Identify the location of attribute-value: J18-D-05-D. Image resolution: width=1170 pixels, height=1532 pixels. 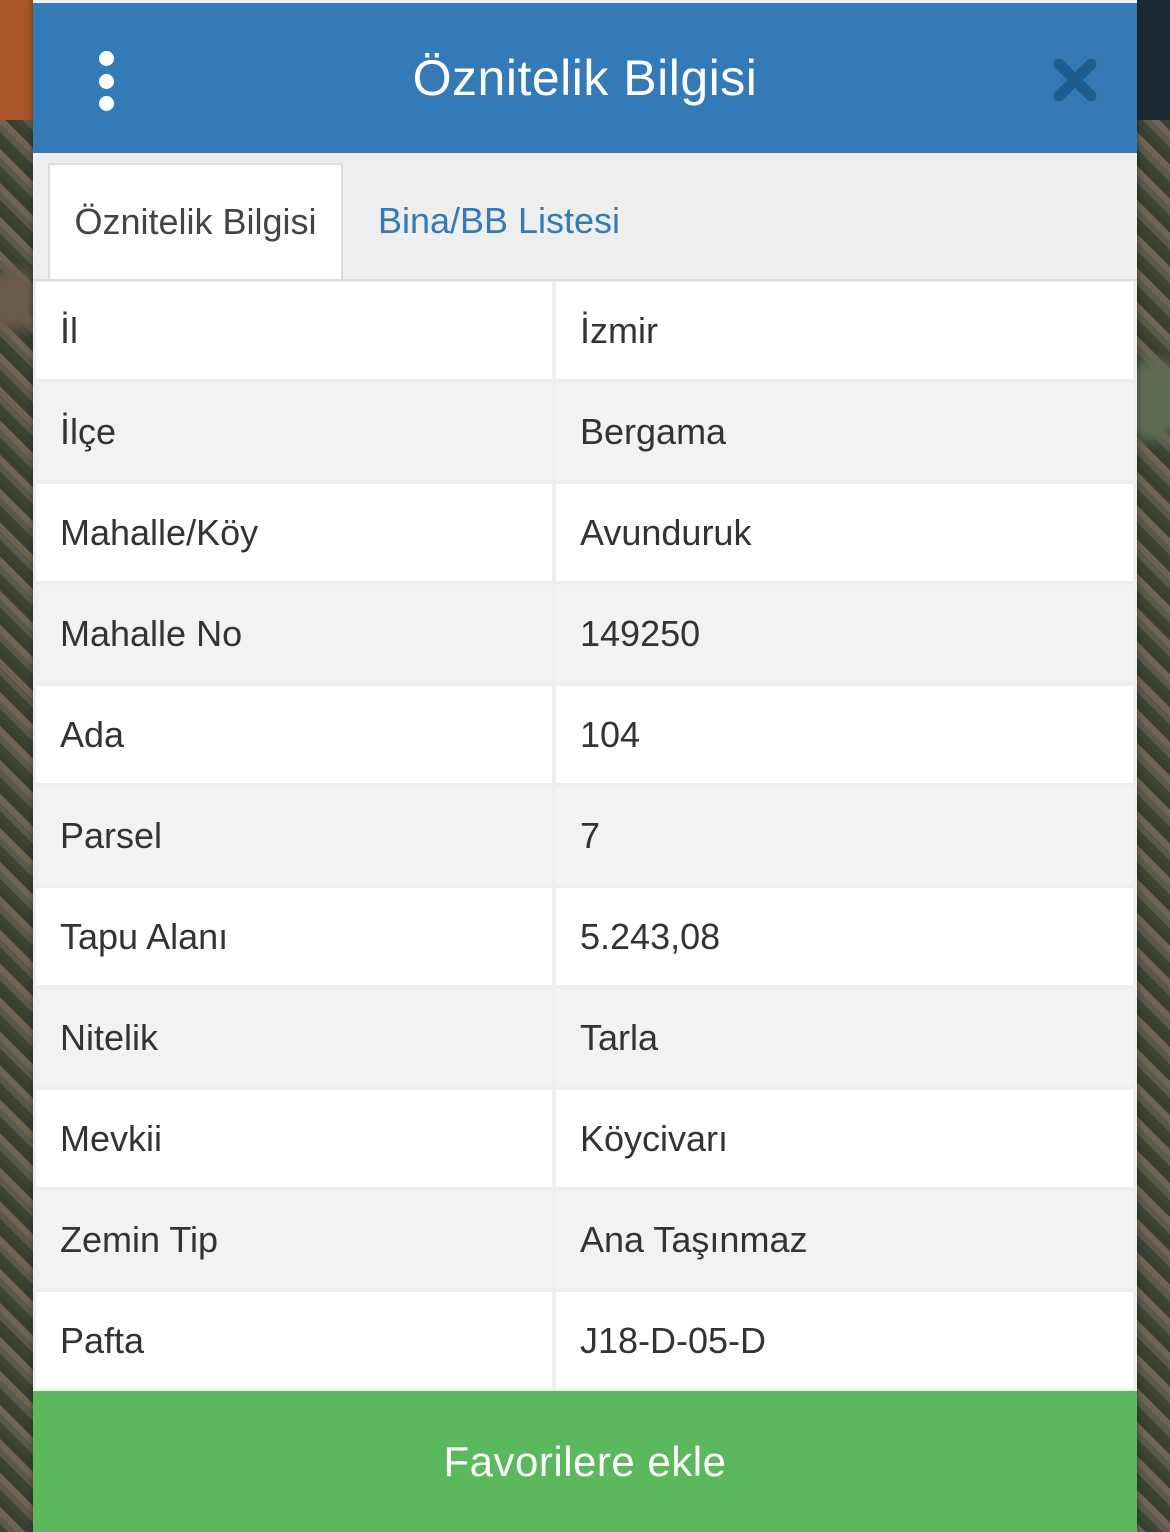
(844, 1340).